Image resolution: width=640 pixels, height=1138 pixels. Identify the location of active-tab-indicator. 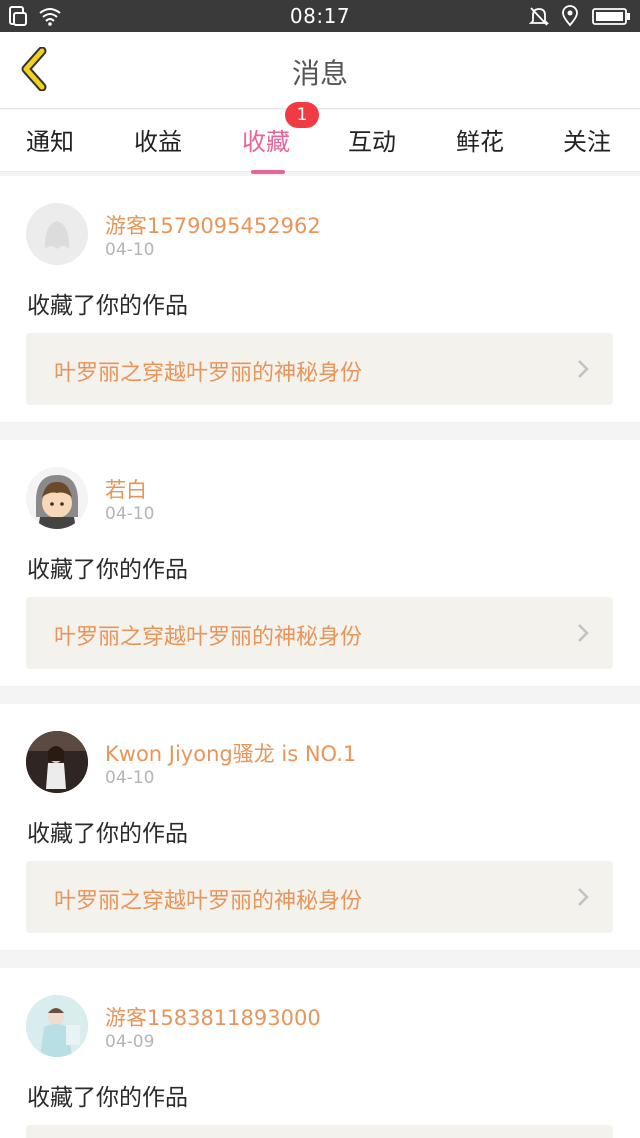
(268, 172).